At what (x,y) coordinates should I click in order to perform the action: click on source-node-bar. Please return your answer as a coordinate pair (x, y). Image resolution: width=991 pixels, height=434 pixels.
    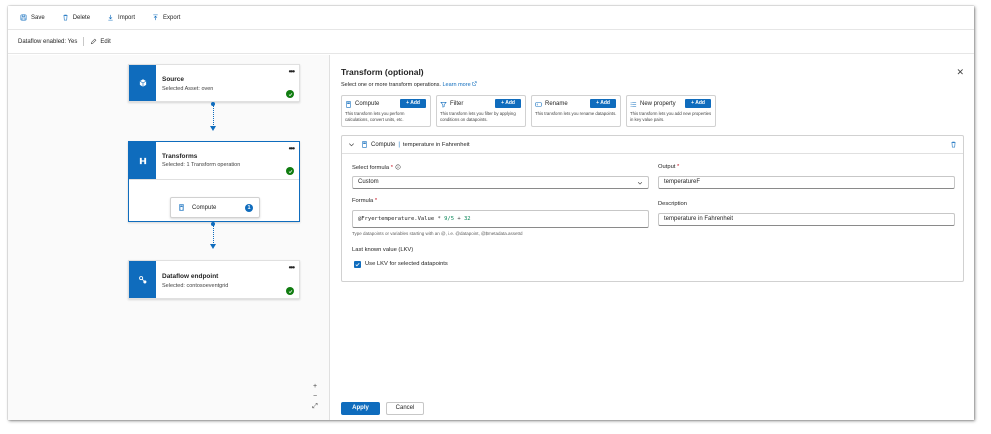
    Looking at the image, I should click on (142, 83).